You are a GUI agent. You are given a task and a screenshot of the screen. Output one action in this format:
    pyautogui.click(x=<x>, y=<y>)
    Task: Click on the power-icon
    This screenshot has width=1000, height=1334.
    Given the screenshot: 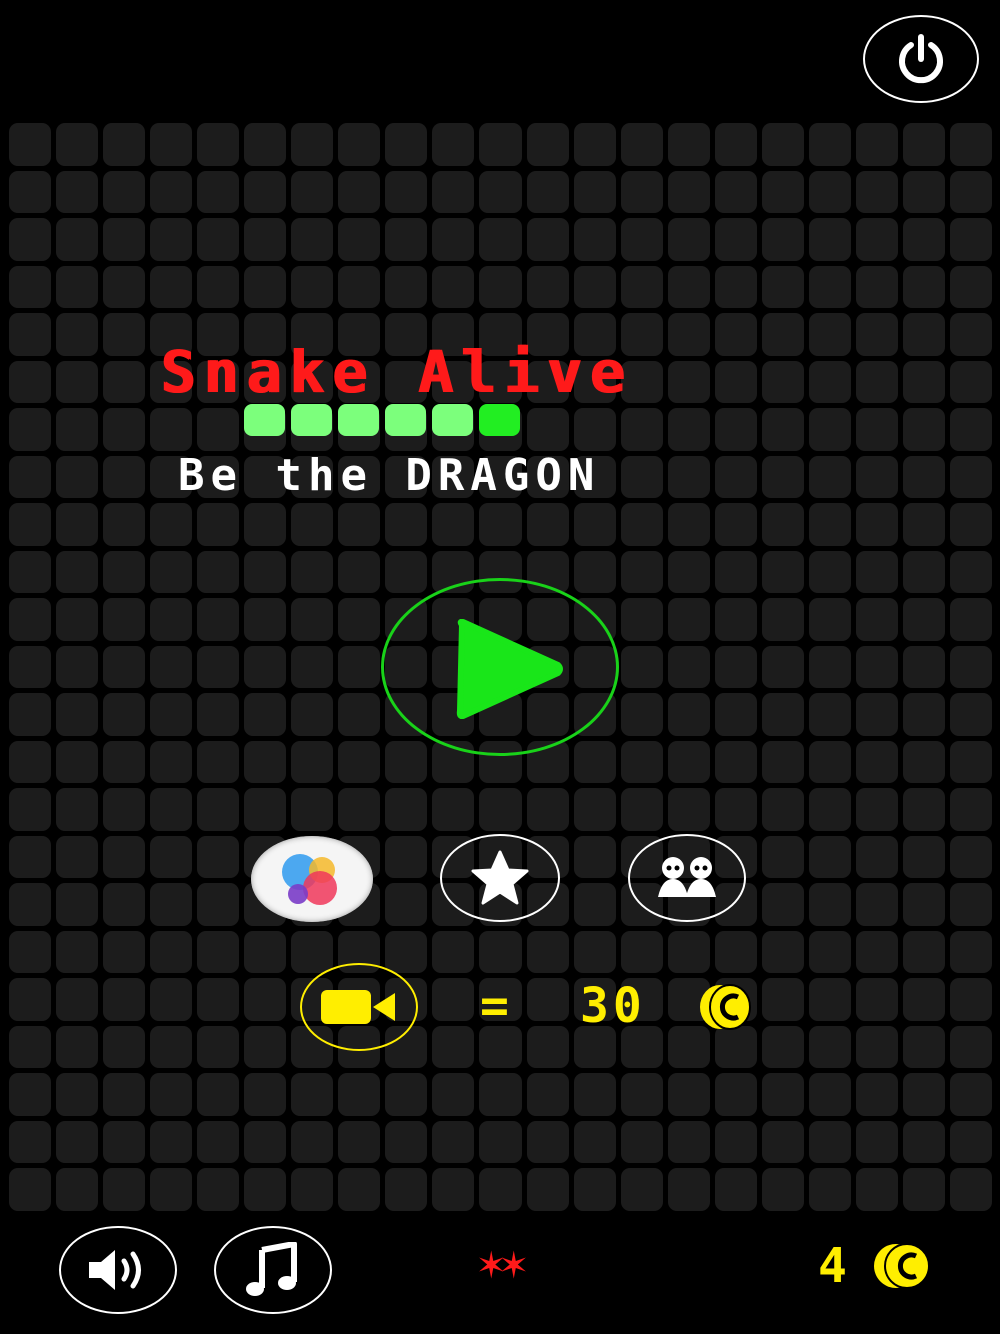 What is the action you would take?
    pyautogui.click(x=921, y=59)
    